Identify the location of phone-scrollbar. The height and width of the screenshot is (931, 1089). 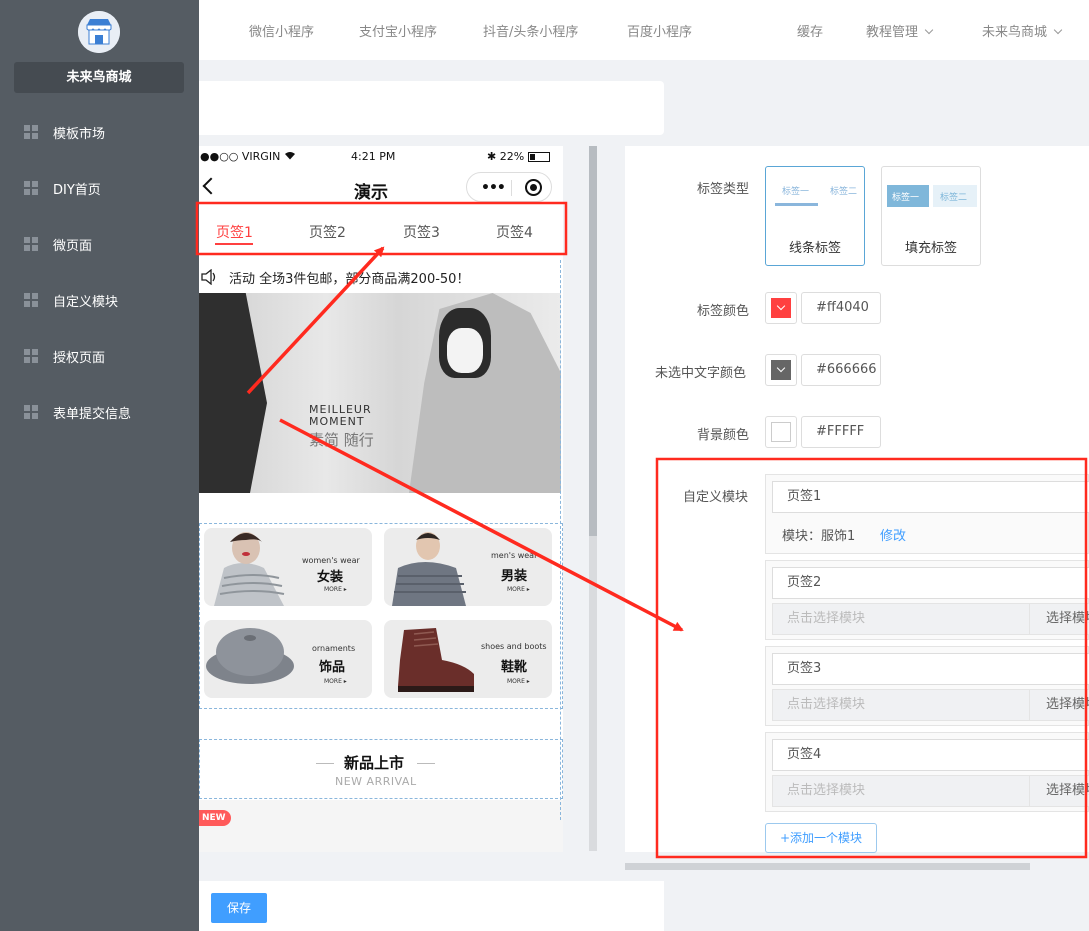
(593, 498).